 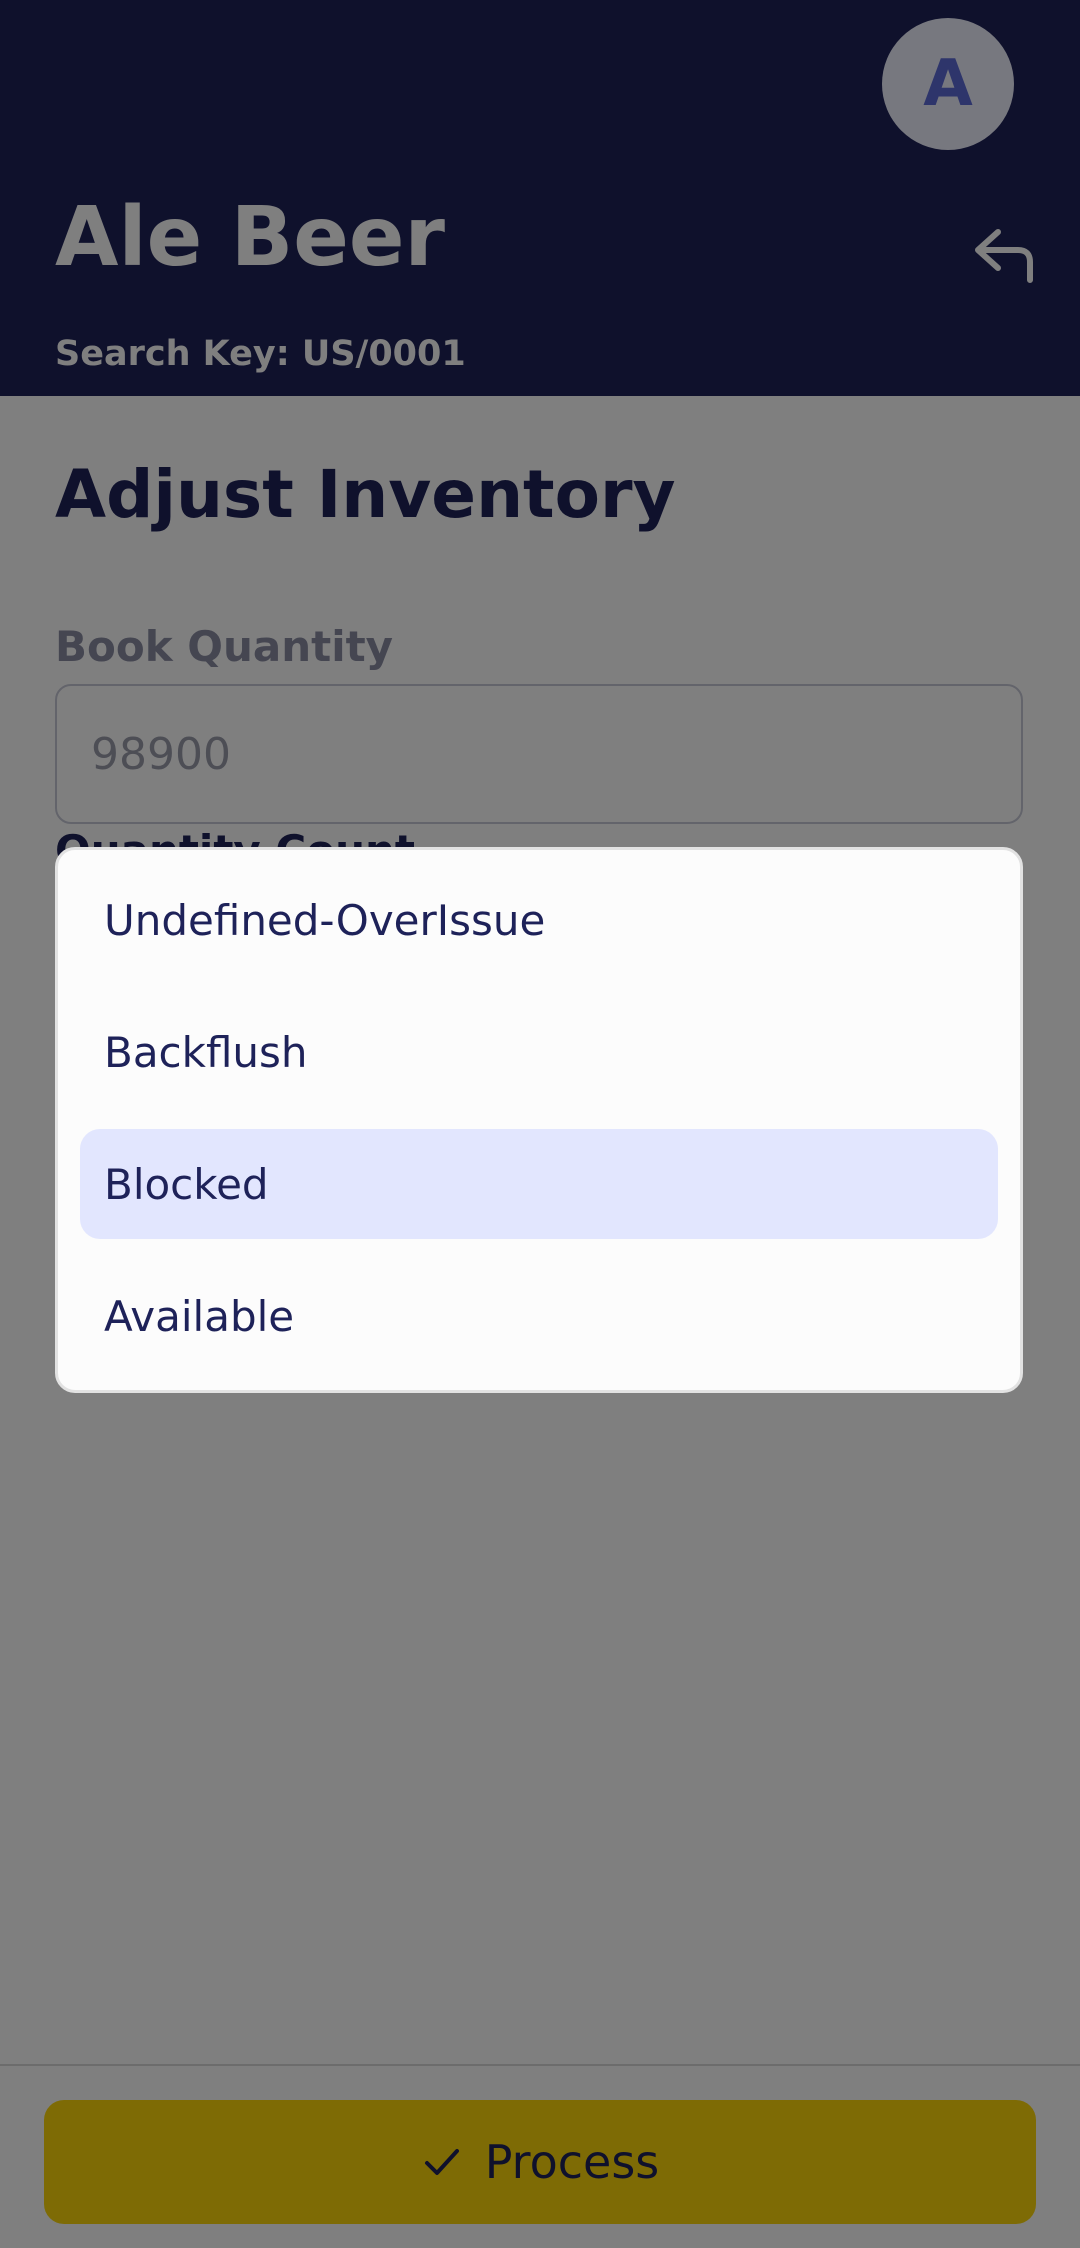 I want to click on dropdown-option-available: Available, so click(x=539, y=1316).